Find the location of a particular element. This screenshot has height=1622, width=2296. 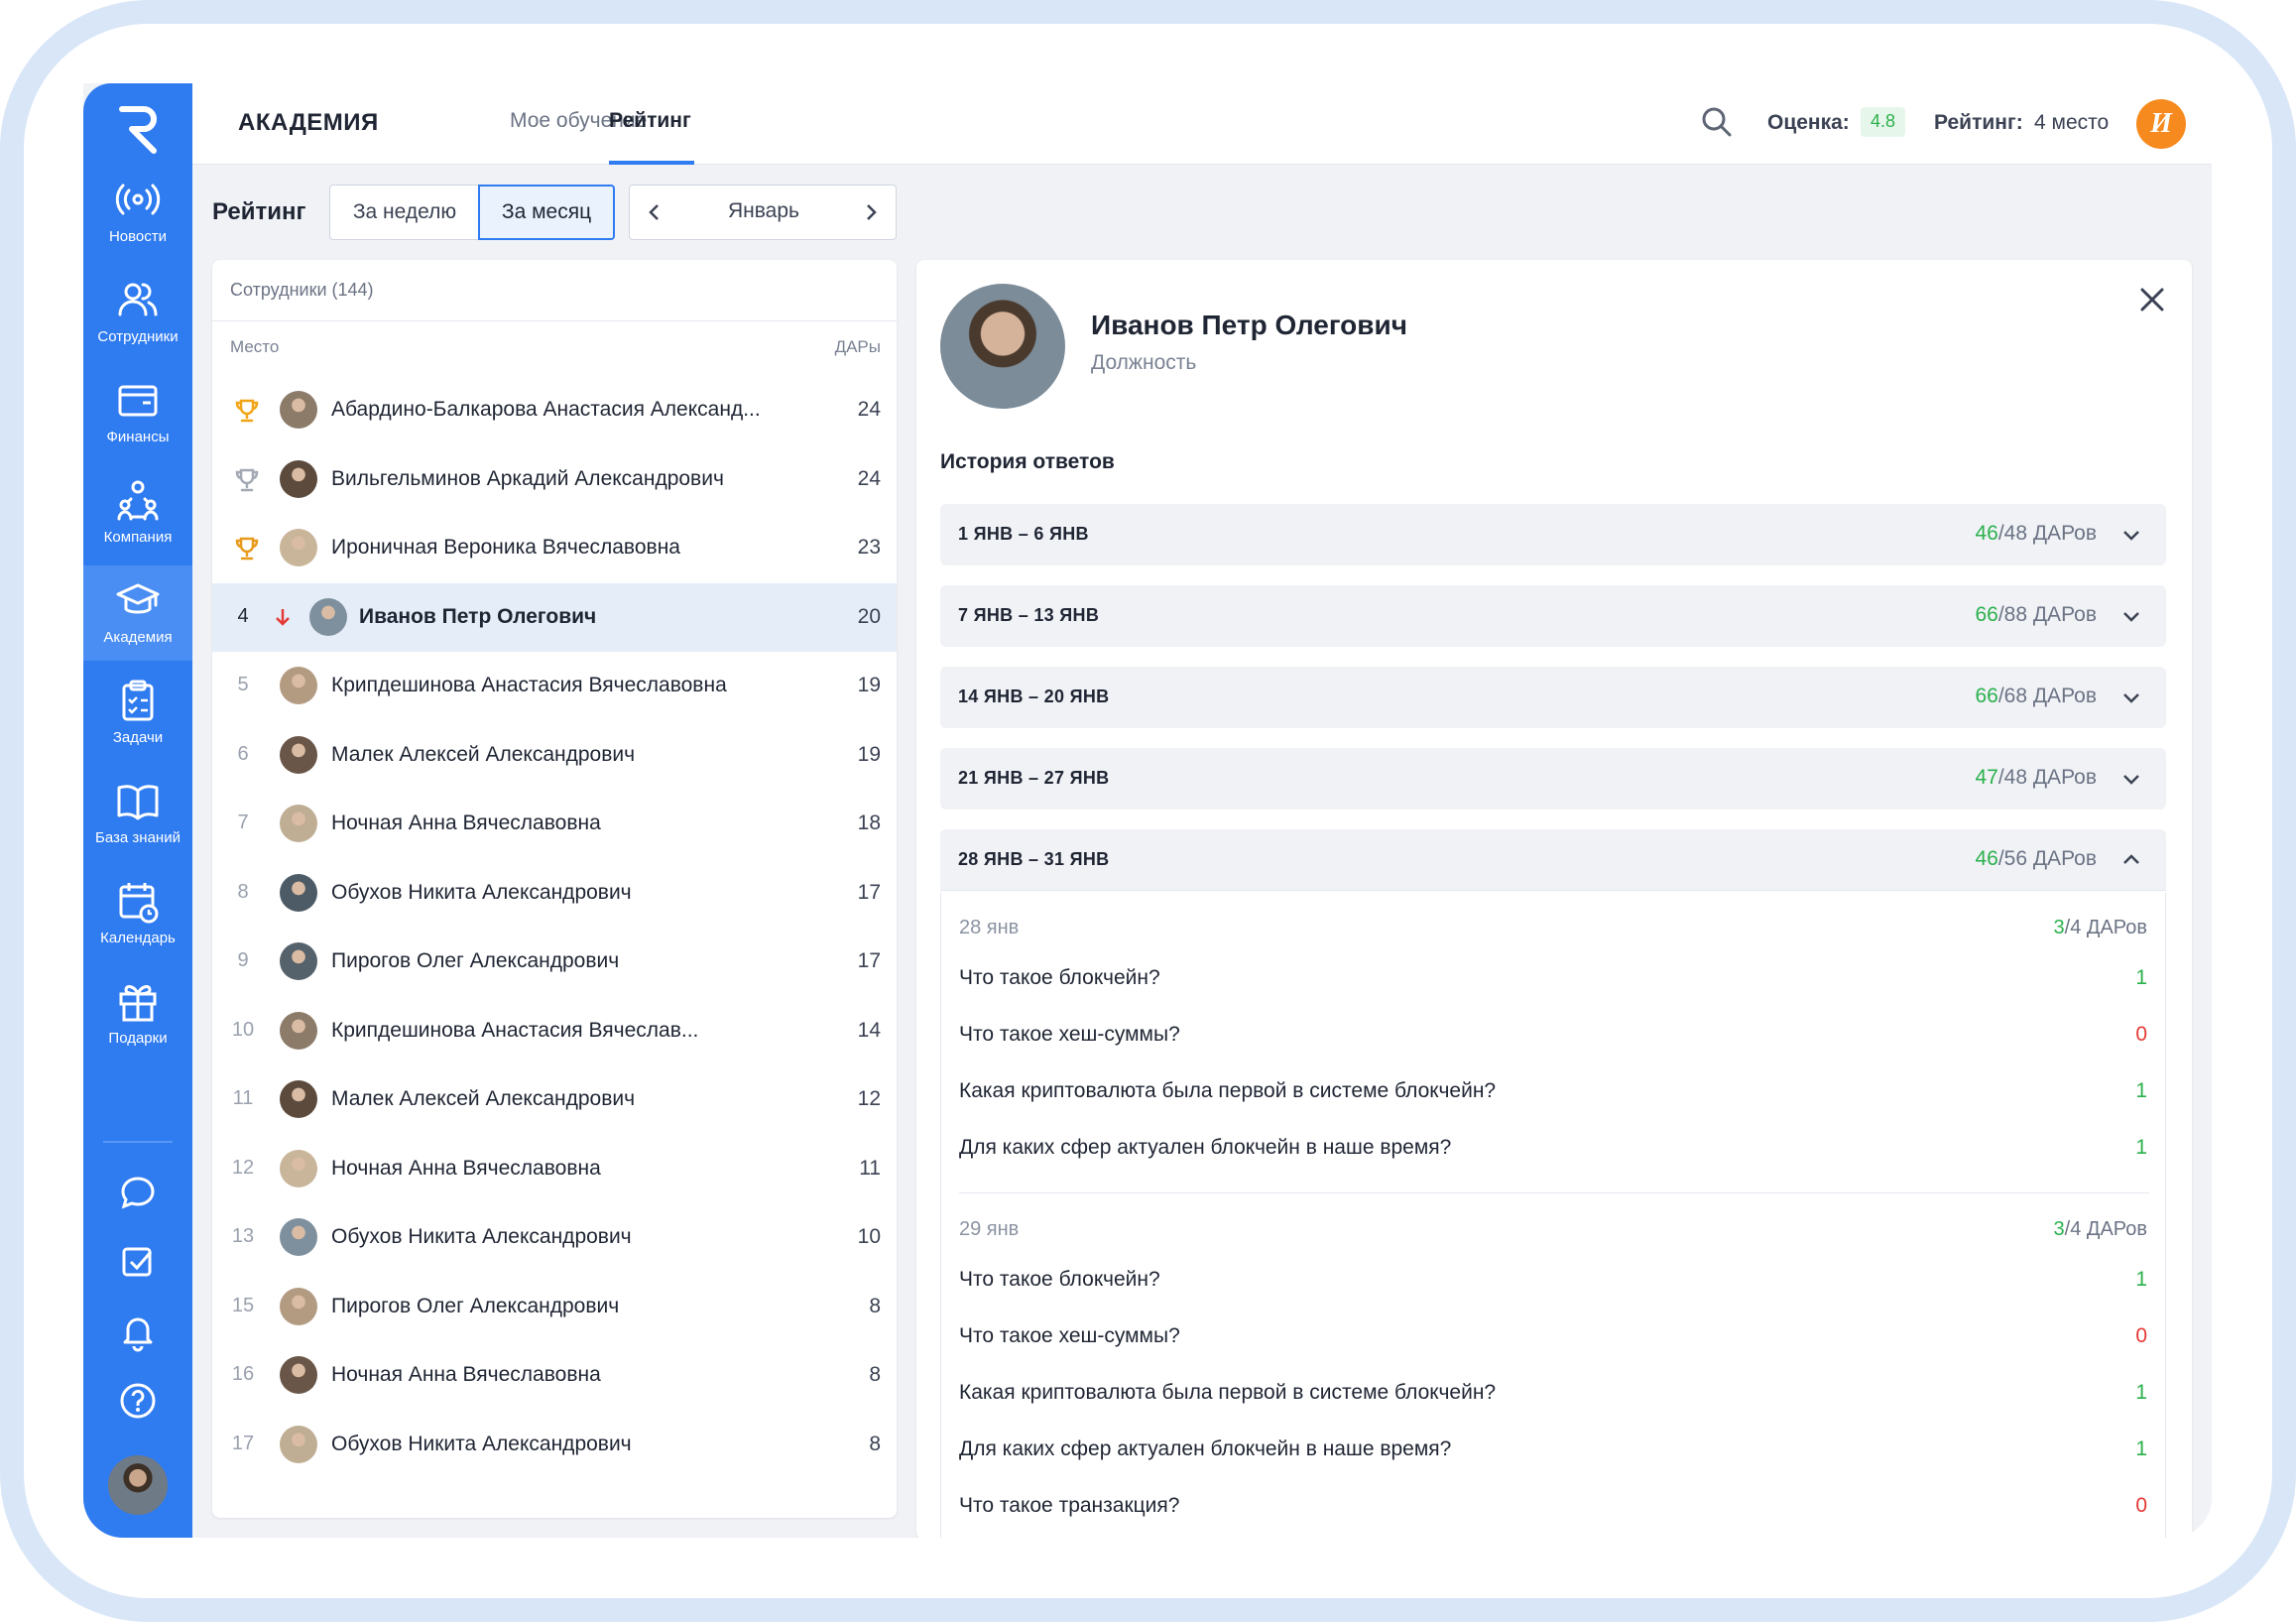

history-title: История ответов is located at coordinates (1027, 461).